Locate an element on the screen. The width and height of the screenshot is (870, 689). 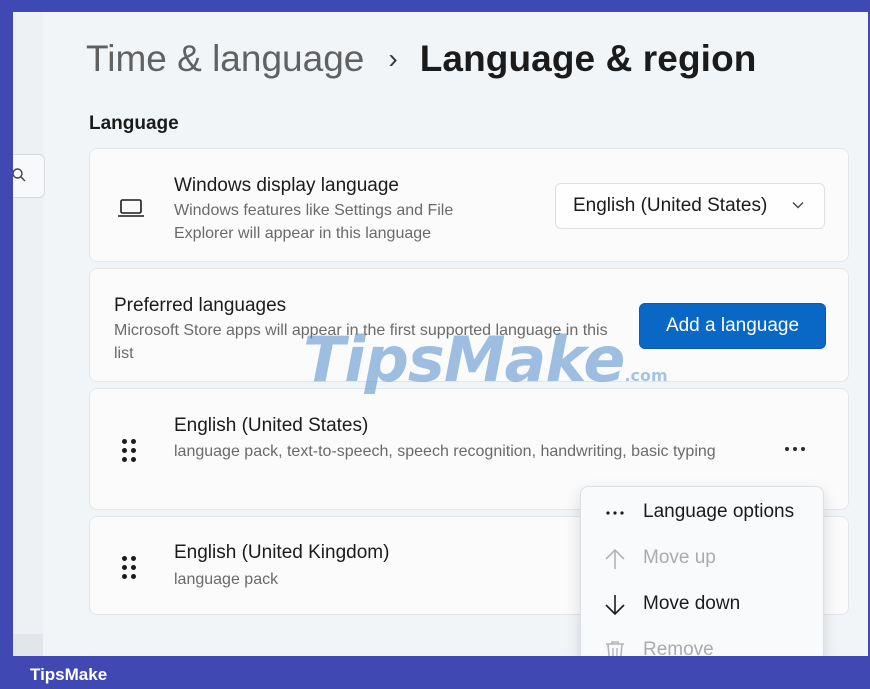
page-title: Language & region is located at coordinates (588, 58).